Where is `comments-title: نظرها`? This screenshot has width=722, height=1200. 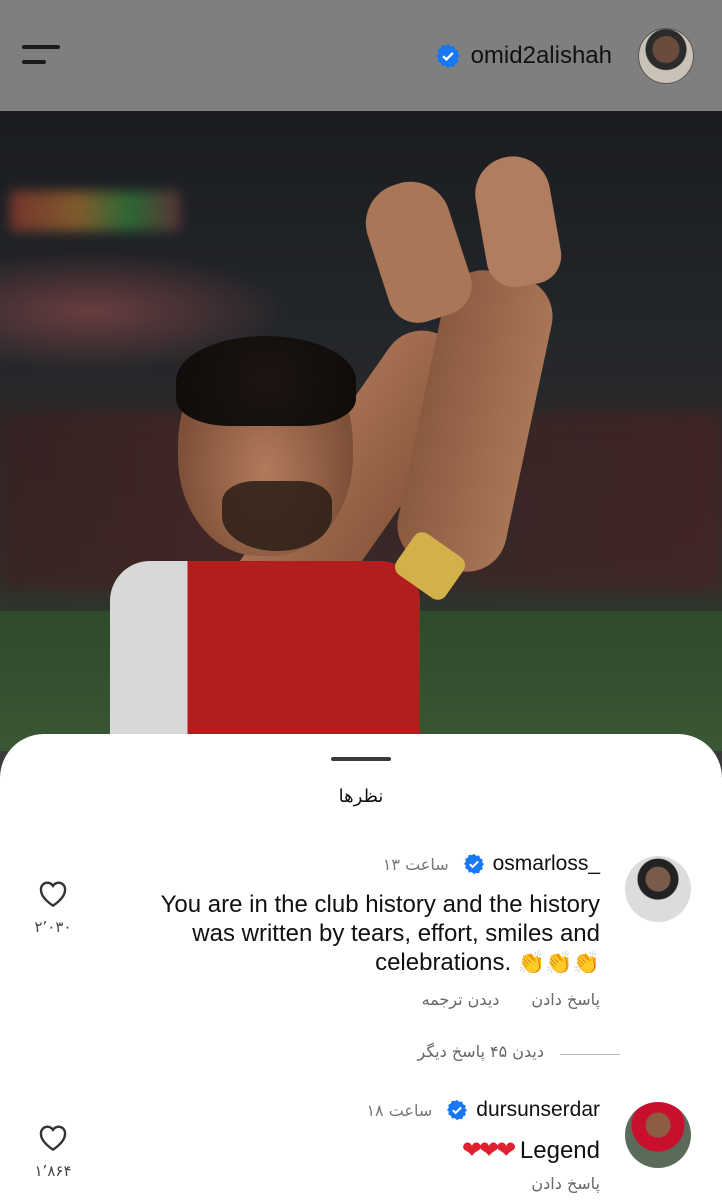 comments-title: نظرها is located at coordinates (361, 796).